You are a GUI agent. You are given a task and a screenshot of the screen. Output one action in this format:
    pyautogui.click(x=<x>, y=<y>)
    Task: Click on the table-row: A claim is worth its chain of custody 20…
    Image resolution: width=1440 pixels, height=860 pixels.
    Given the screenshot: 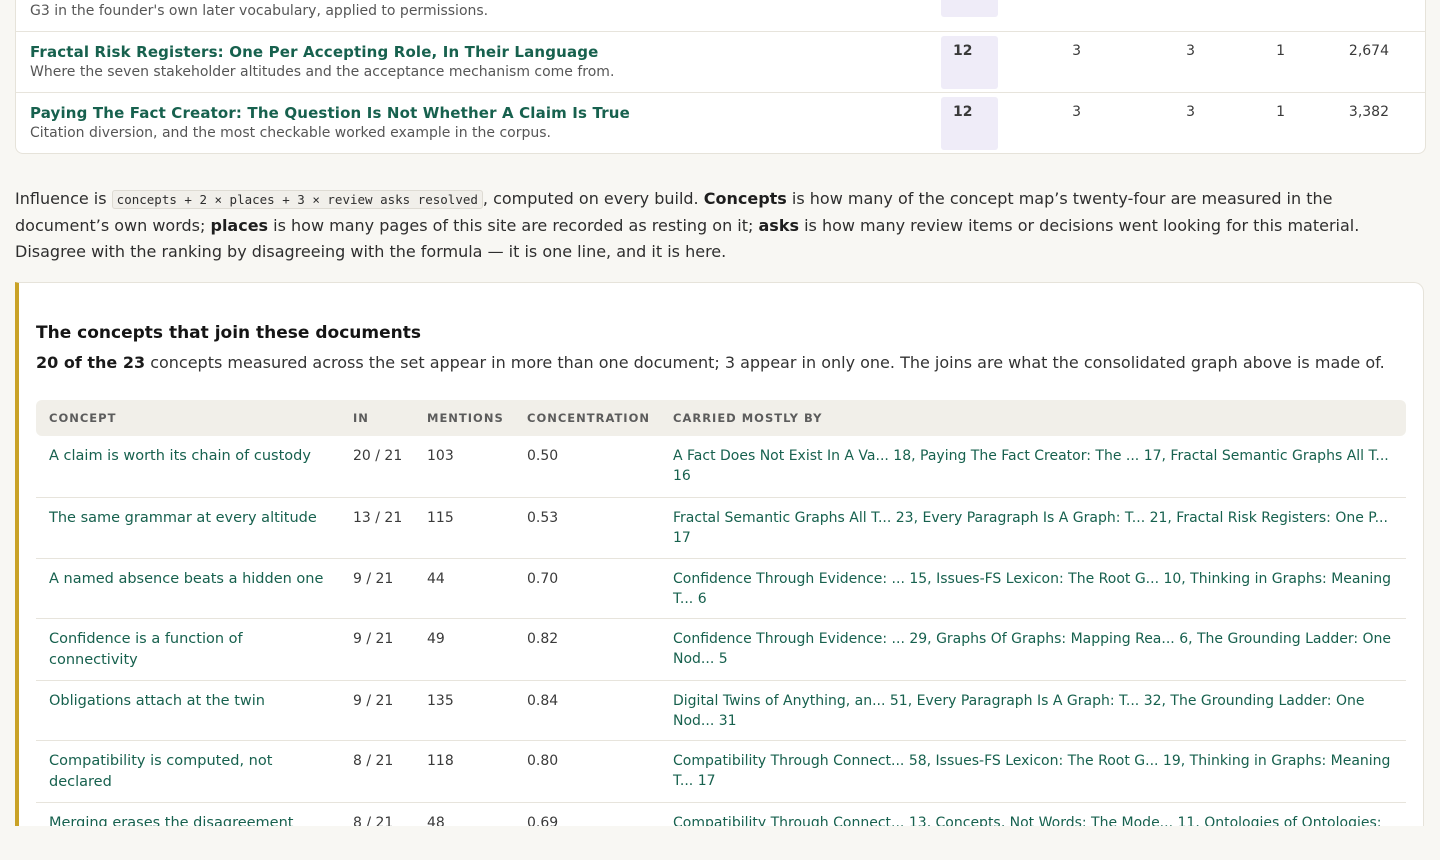 What is the action you would take?
    pyautogui.click(x=721, y=467)
    